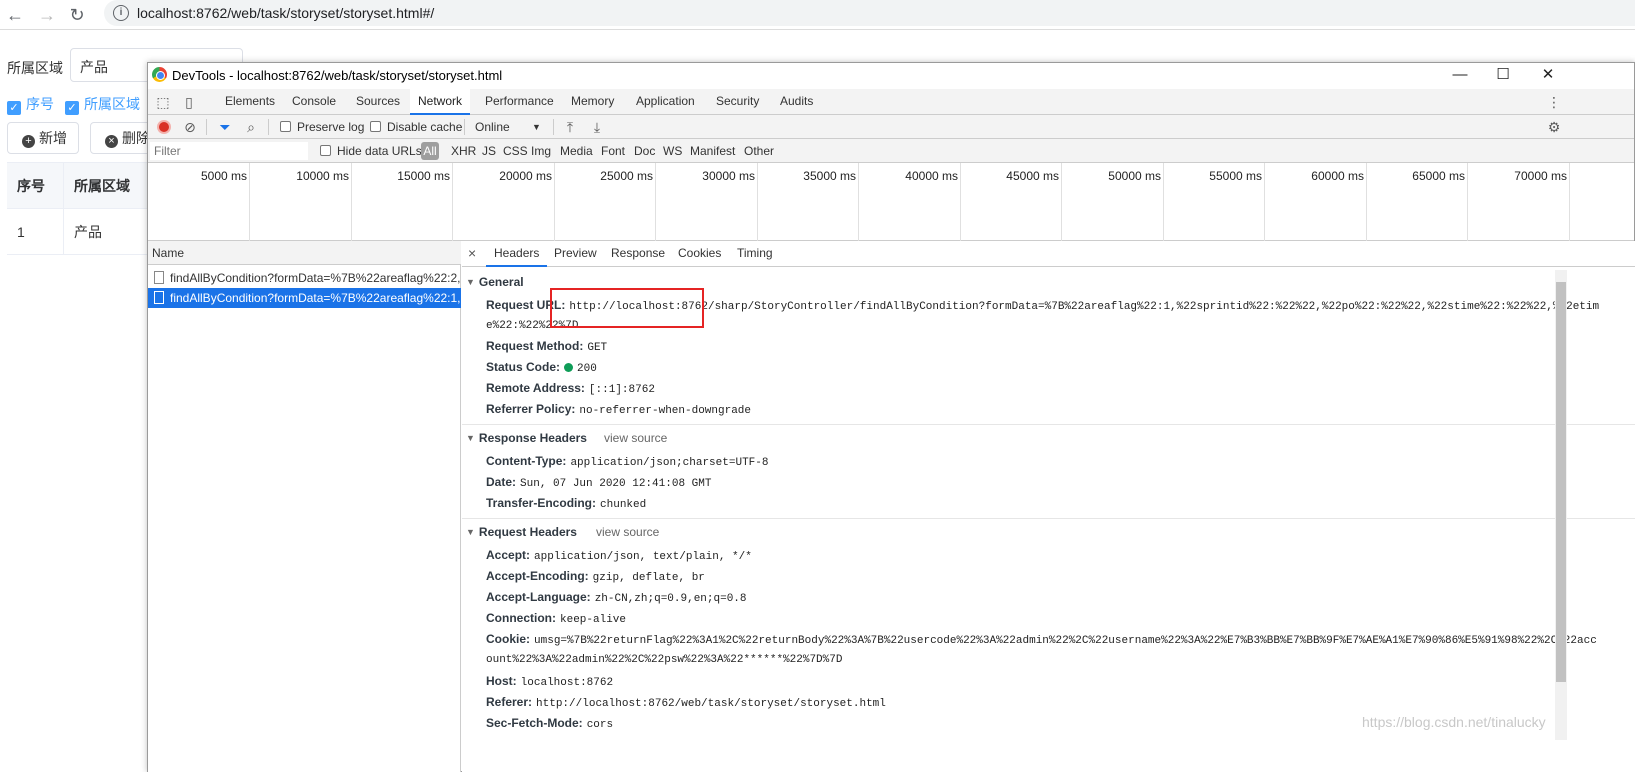 The width and height of the screenshot is (1635, 772). Describe the element at coordinates (541, 151) in the screenshot. I see `filter-type-img: Img` at that location.